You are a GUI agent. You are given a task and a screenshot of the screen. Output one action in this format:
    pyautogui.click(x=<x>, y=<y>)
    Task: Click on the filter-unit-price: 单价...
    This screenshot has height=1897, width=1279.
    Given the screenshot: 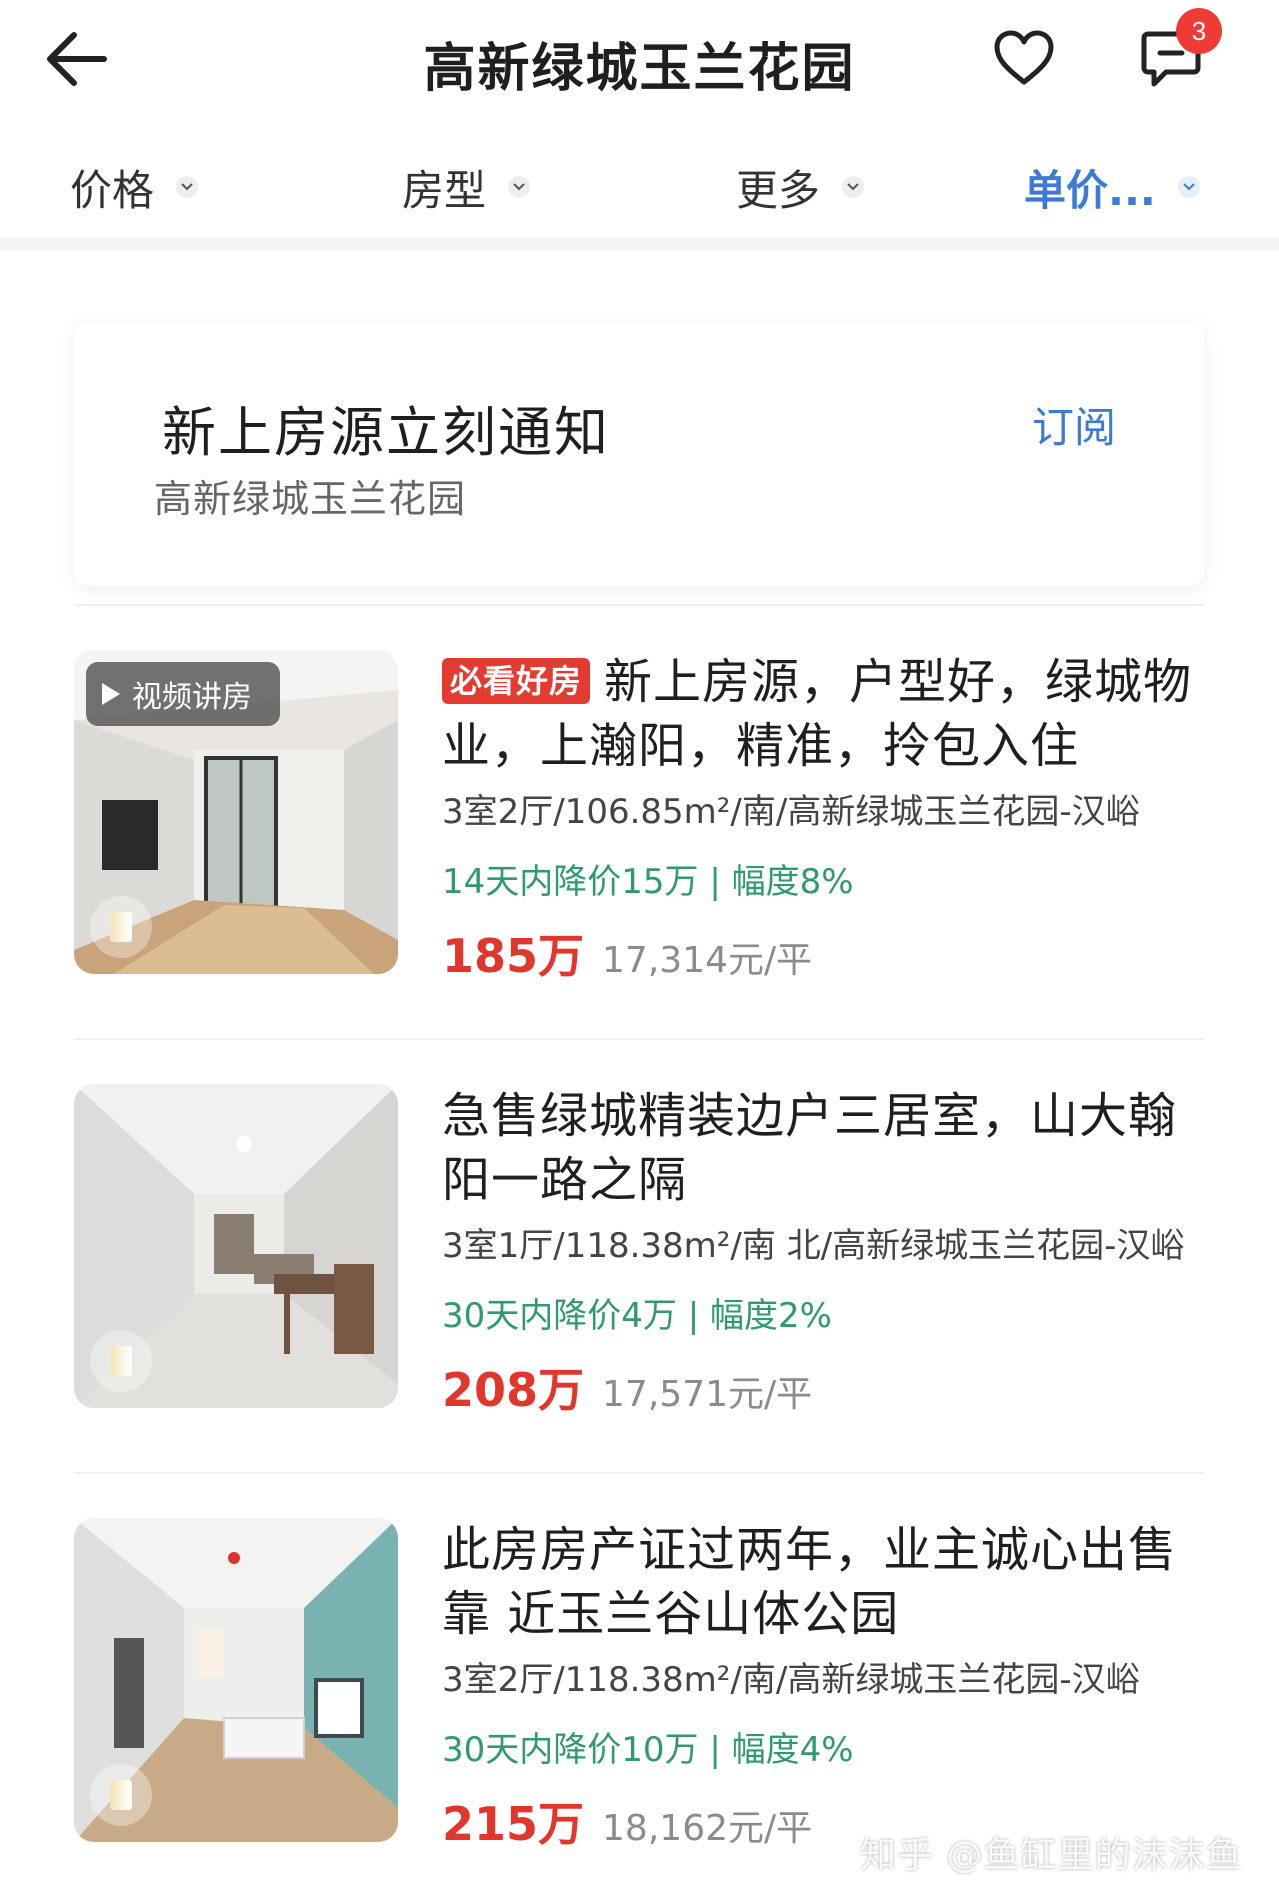 What is the action you would take?
    pyautogui.click(x=1112, y=187)
    